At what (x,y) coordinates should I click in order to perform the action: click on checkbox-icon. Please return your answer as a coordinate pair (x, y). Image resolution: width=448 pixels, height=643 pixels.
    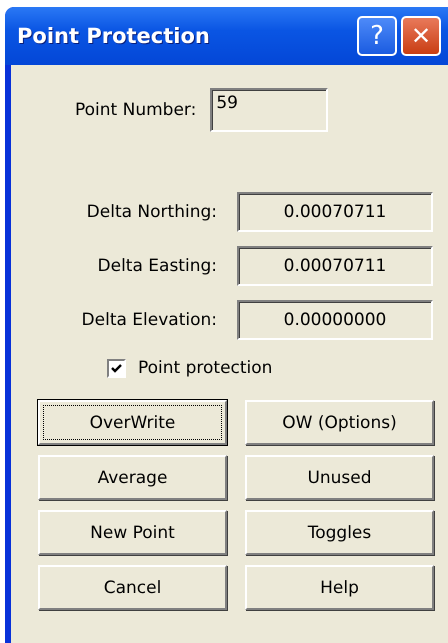
    Looking at the image, I should click on (116, 368).